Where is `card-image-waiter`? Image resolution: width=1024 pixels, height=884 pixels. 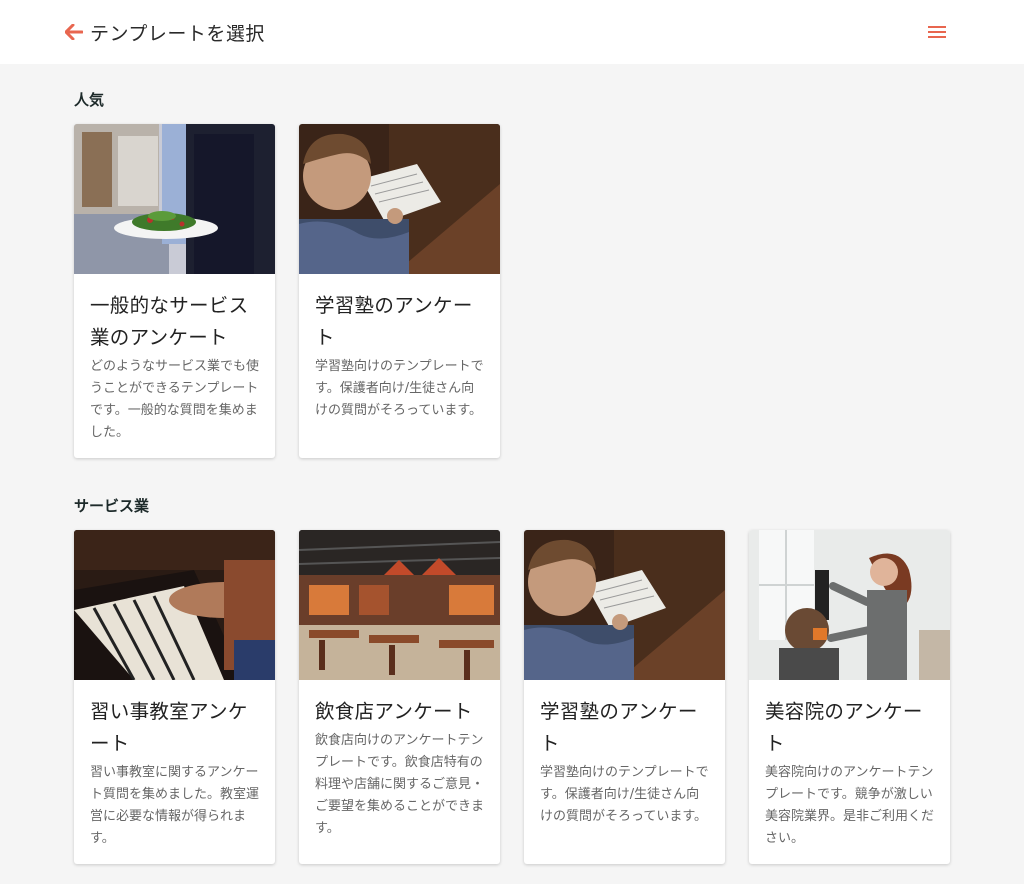
card-image-waiter is located at coordinates (174, 199).